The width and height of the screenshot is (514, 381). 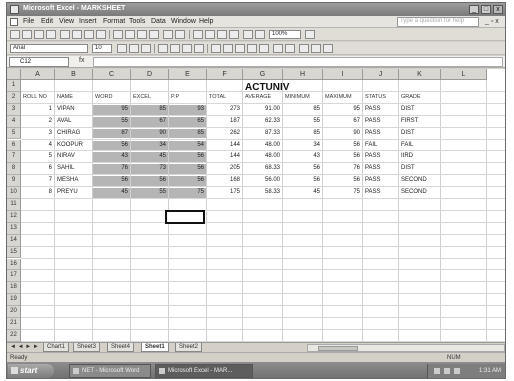 What do you see at coordinates (210, 34) in the screenshot?
I see `autosum-icon` at bounding box center [210, 34].